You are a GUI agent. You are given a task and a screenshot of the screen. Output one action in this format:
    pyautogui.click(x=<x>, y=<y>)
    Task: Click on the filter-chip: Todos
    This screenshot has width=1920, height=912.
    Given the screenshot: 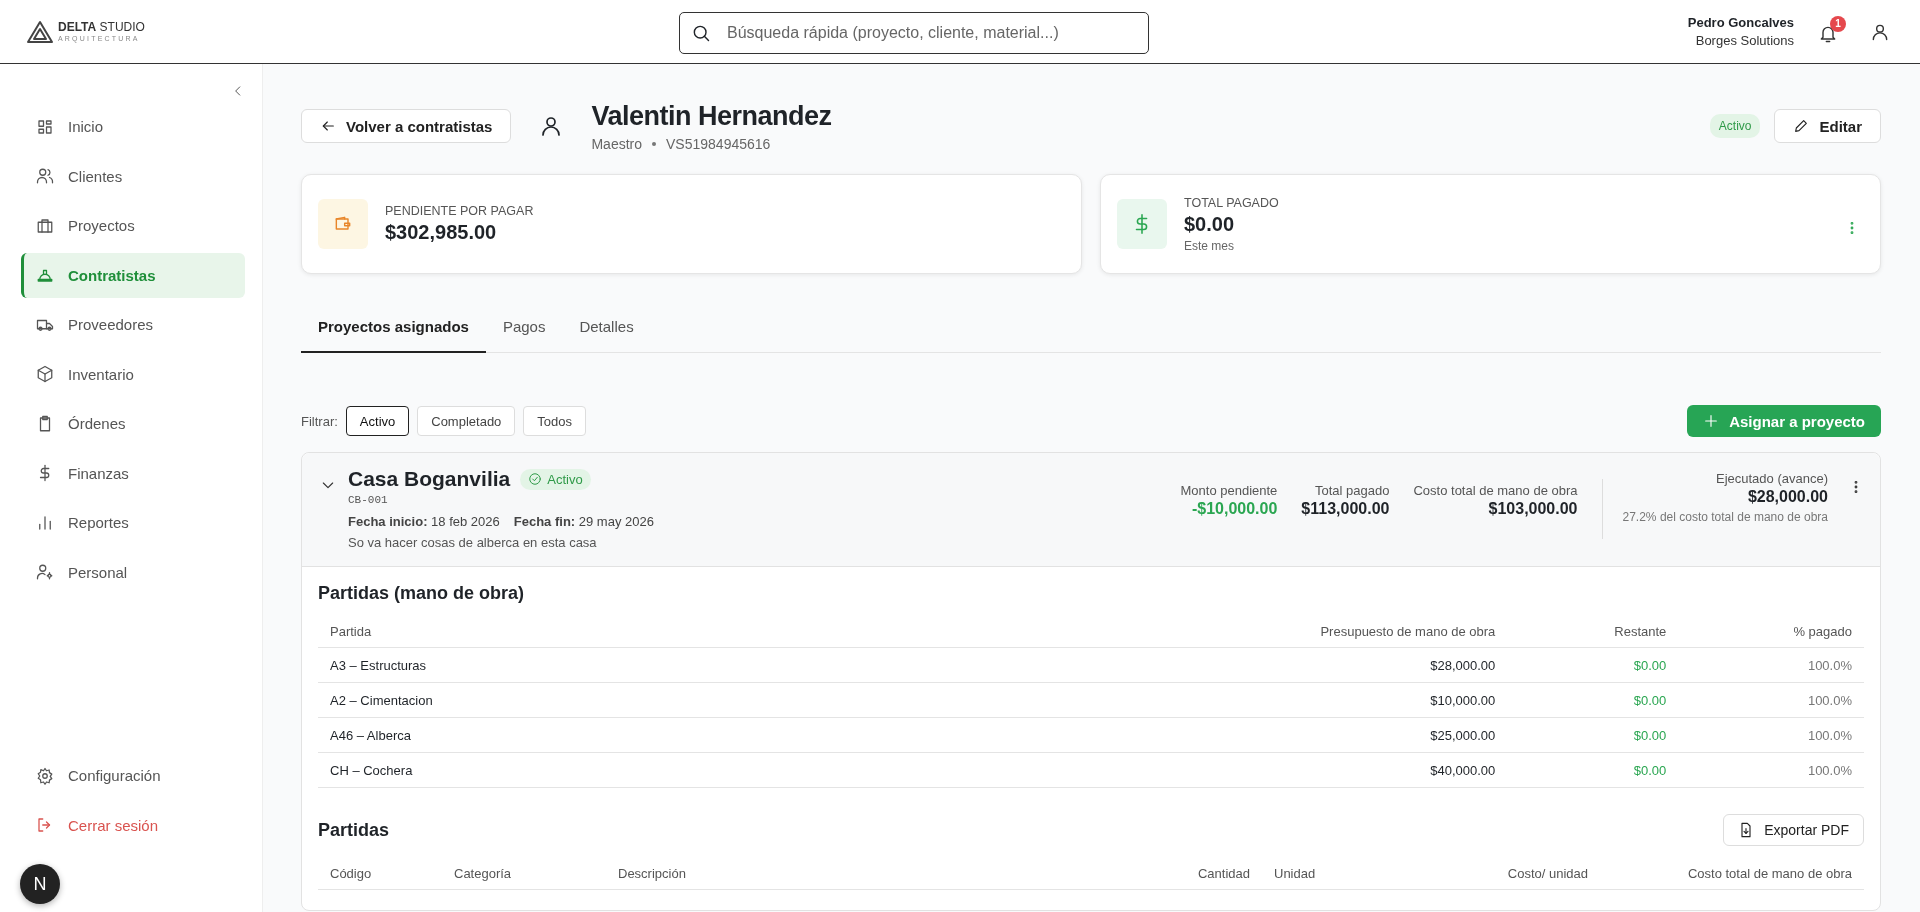 What is the action you would take?
    pyautogui.click(x=555, y=421)
    